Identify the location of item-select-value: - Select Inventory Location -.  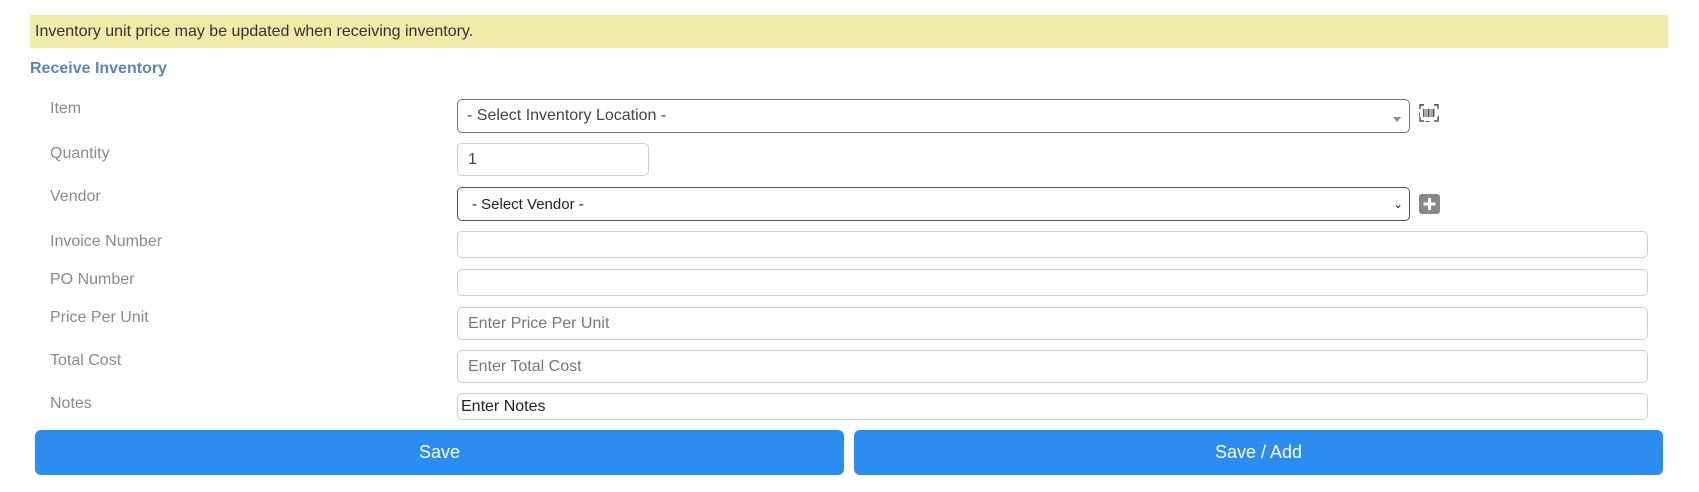
(567, 115).